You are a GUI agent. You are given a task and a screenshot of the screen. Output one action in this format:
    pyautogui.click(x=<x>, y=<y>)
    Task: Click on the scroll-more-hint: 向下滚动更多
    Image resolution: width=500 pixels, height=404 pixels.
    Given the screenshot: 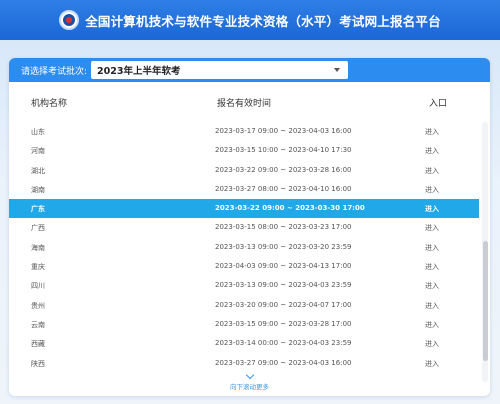 What is the action you would take?
    pyautogui.click(x=249, y=380)
    